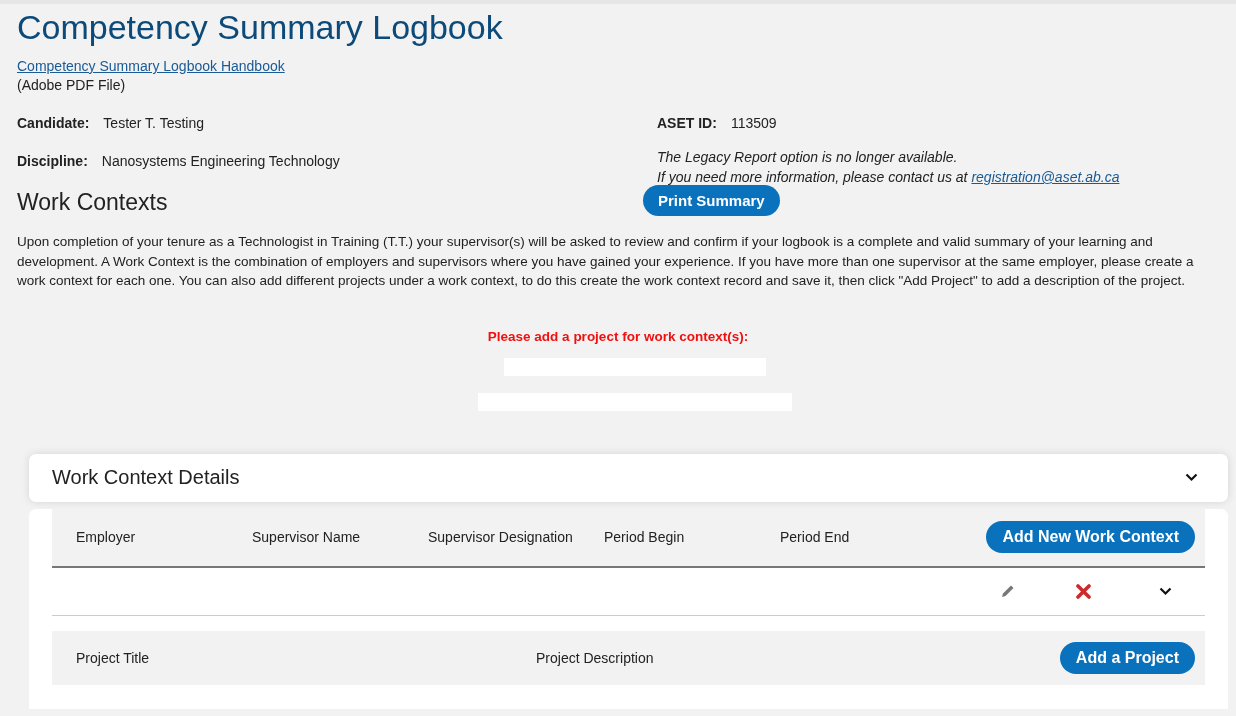 The height and width of the screenshot is (716, 1236). What do you see at coordinates (888, 177) in the screenshot?
I see `notice-text: If you need more information, please contact us at registration@aset.ab.ca` at bounding box center [888, 177].